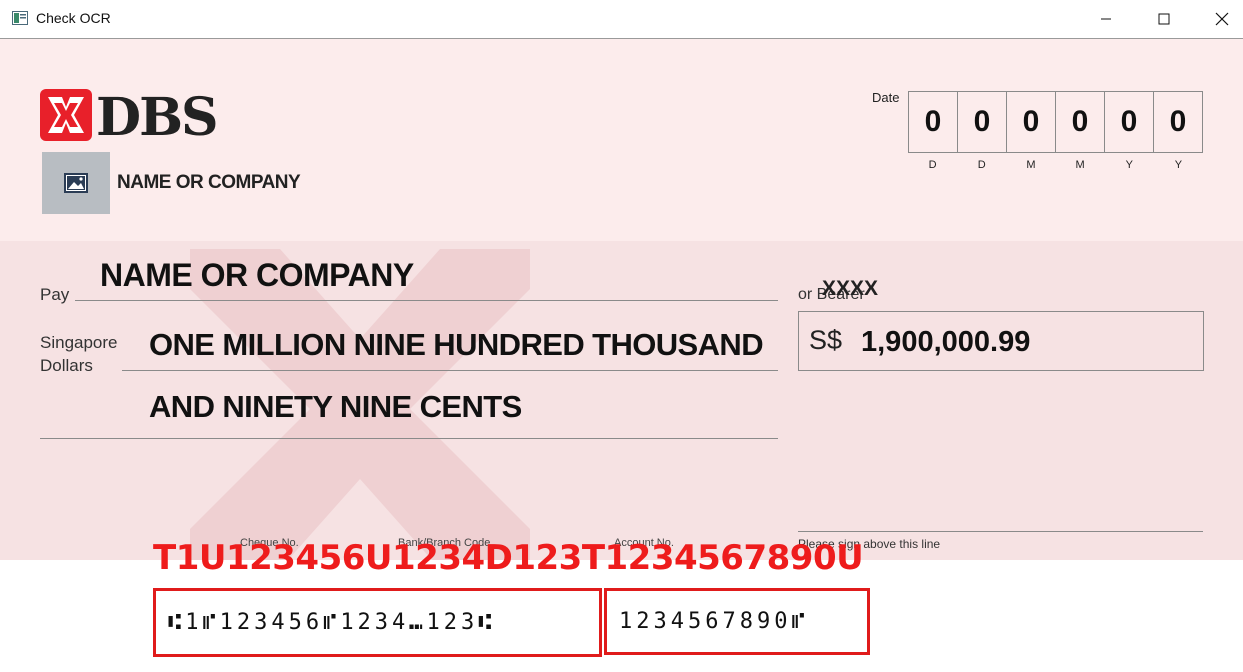 The image size is (1243, 672). Describe the element at coordinates (826, 340) in the screenshot. I see `currency-symbol: S$` at that location.